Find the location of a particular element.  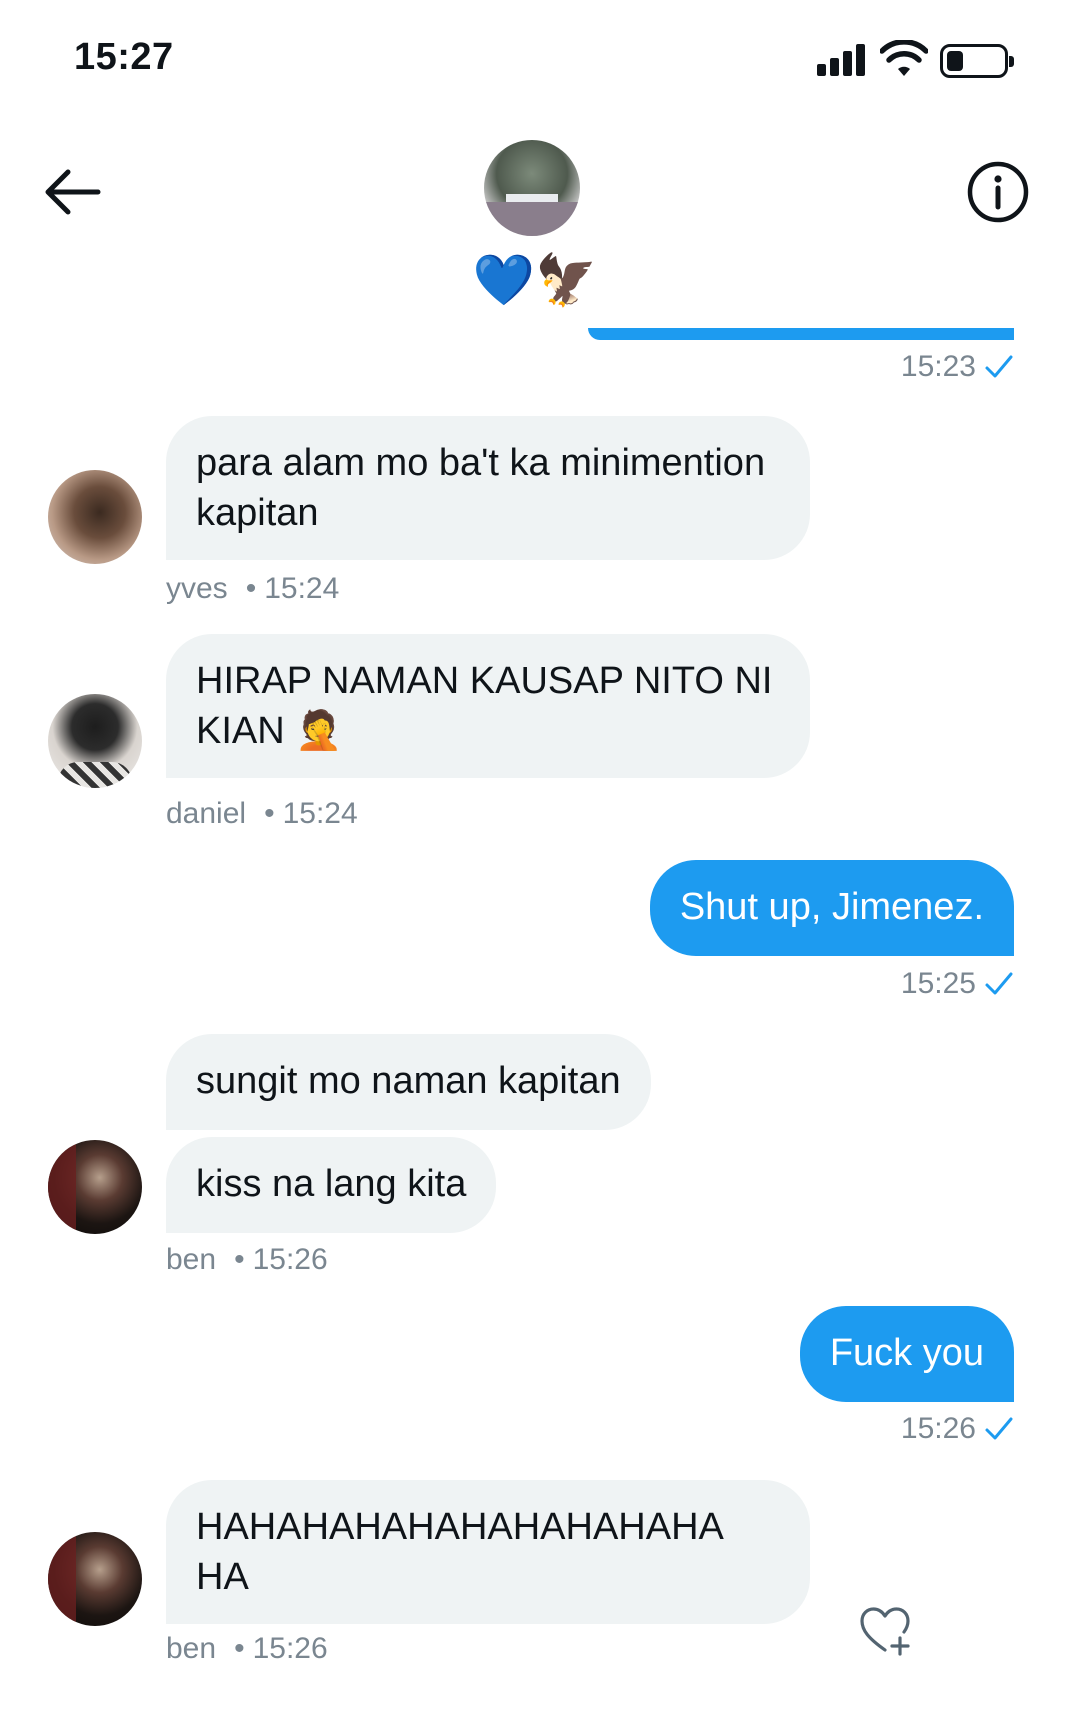

message-bubble: Fuck you is located at coordinates (906, 1354).